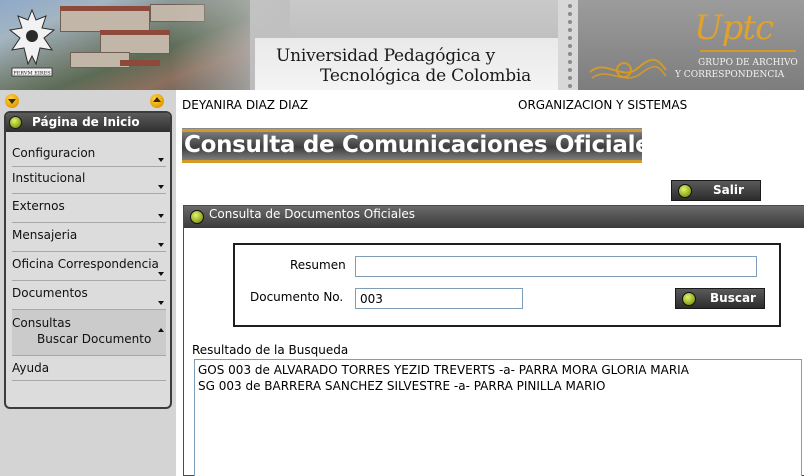 The height and width of the screenshot is (476, 804). I want to click on sidebar-item-label: Externos, so click(38, 206).